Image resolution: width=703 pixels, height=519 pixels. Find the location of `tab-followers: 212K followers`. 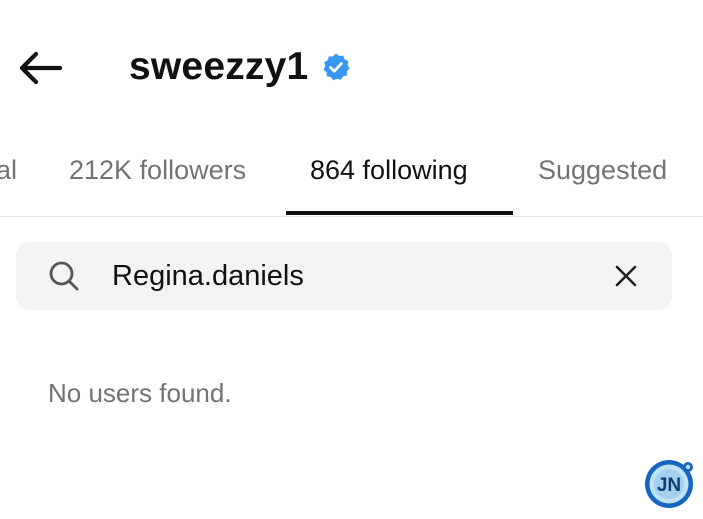

tab-followers: 212K followers is located at coordinates (157, 178).